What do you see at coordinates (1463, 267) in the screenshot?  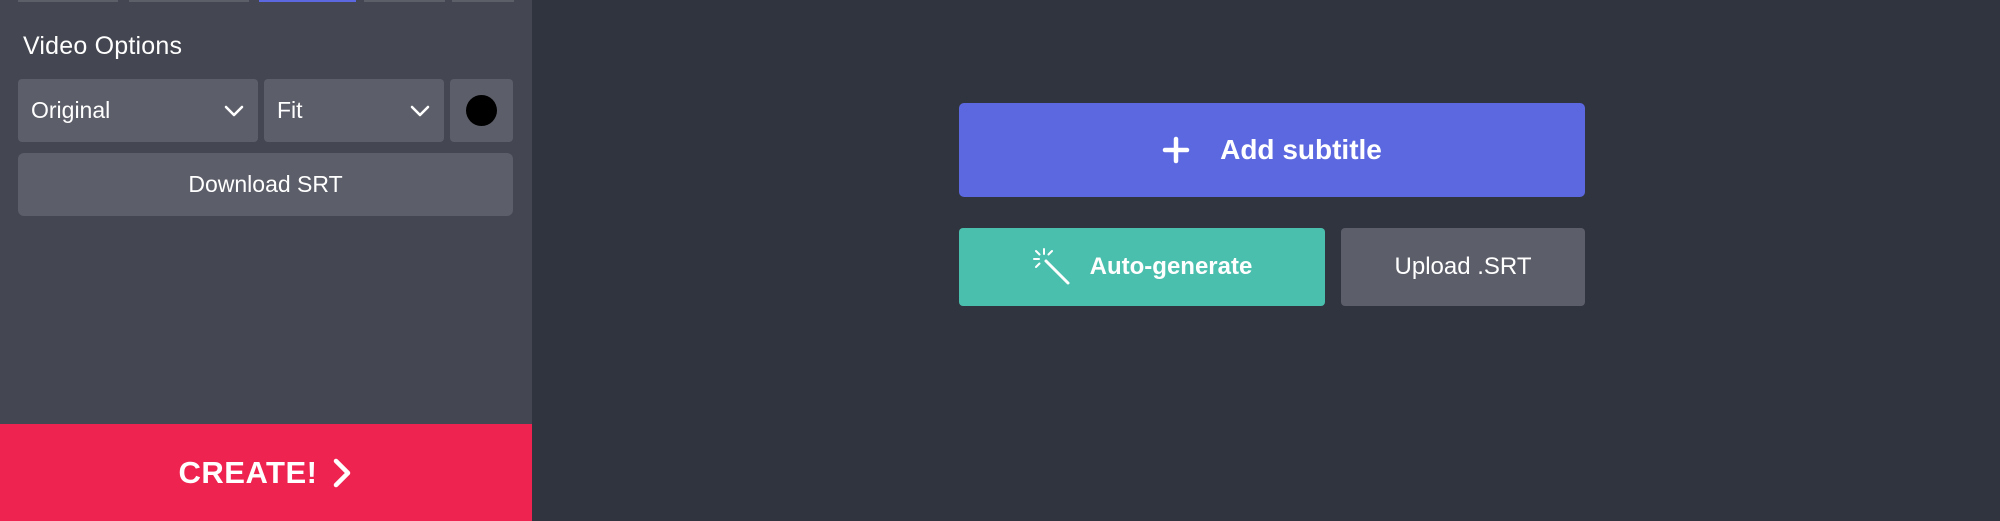 I see `upload-srt-button: Upload .SRT` at bounding box center [1463, 267].